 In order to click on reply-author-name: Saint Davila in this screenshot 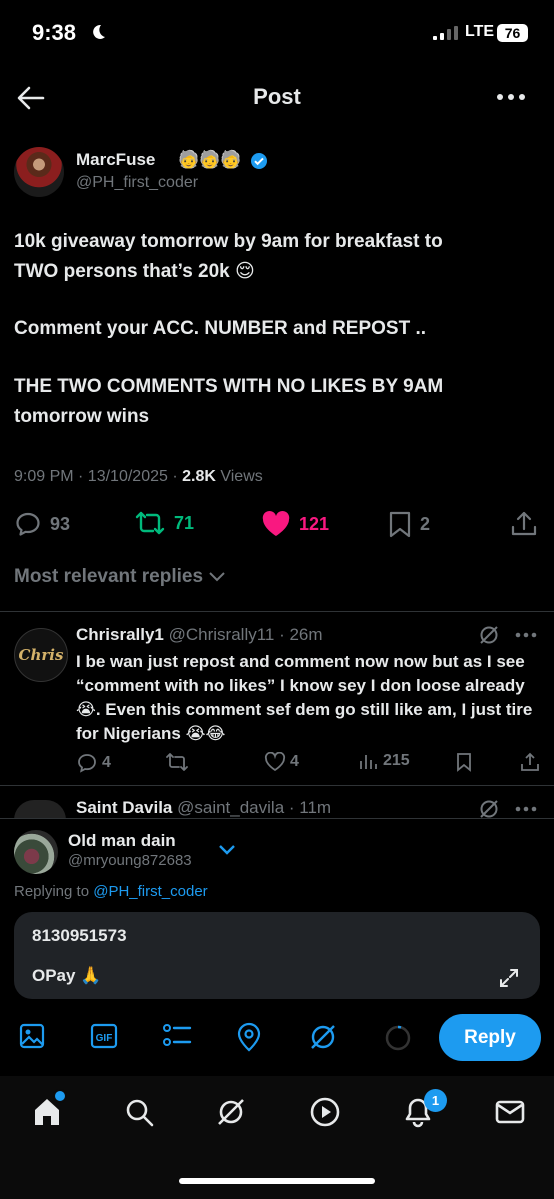, I will do `click(124, 807)`.